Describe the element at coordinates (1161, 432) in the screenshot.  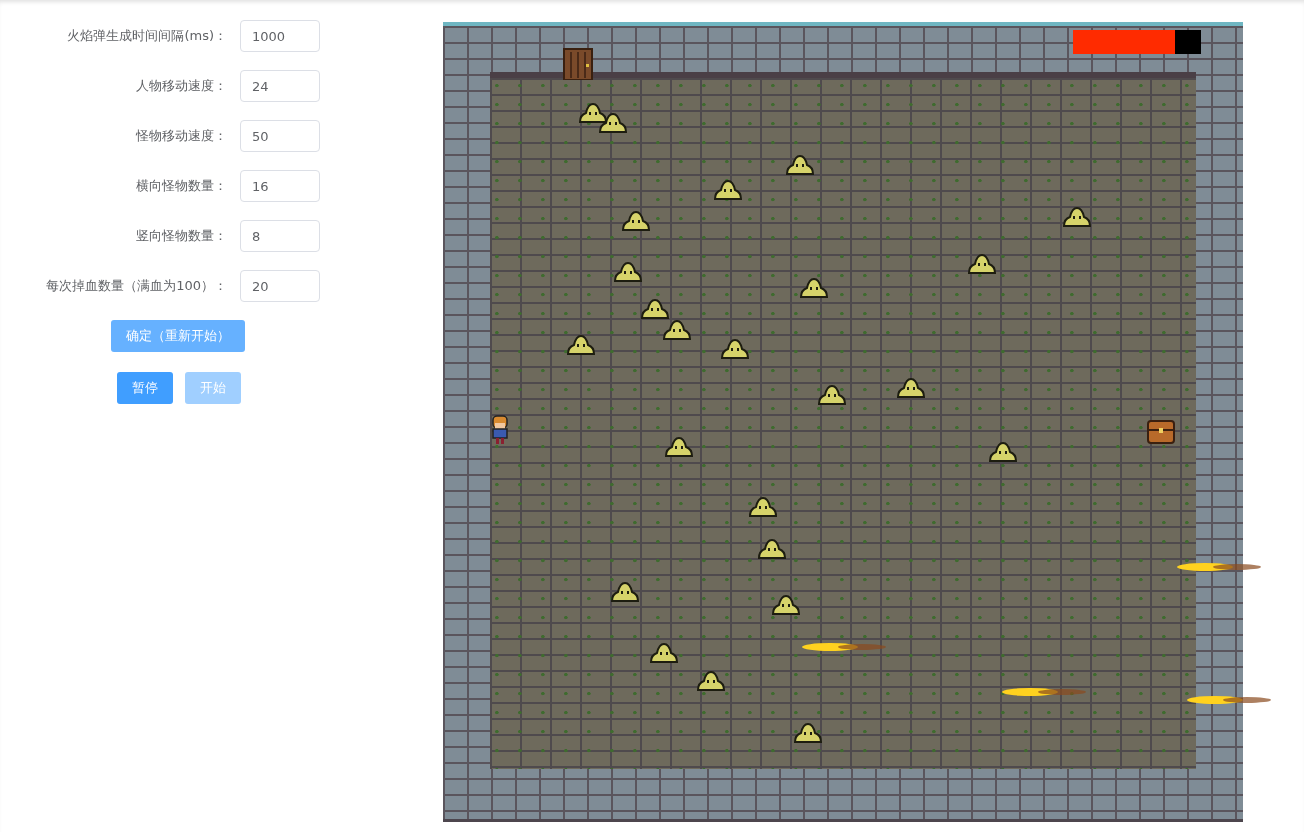
I see `treasure-chest-icon` at that location.